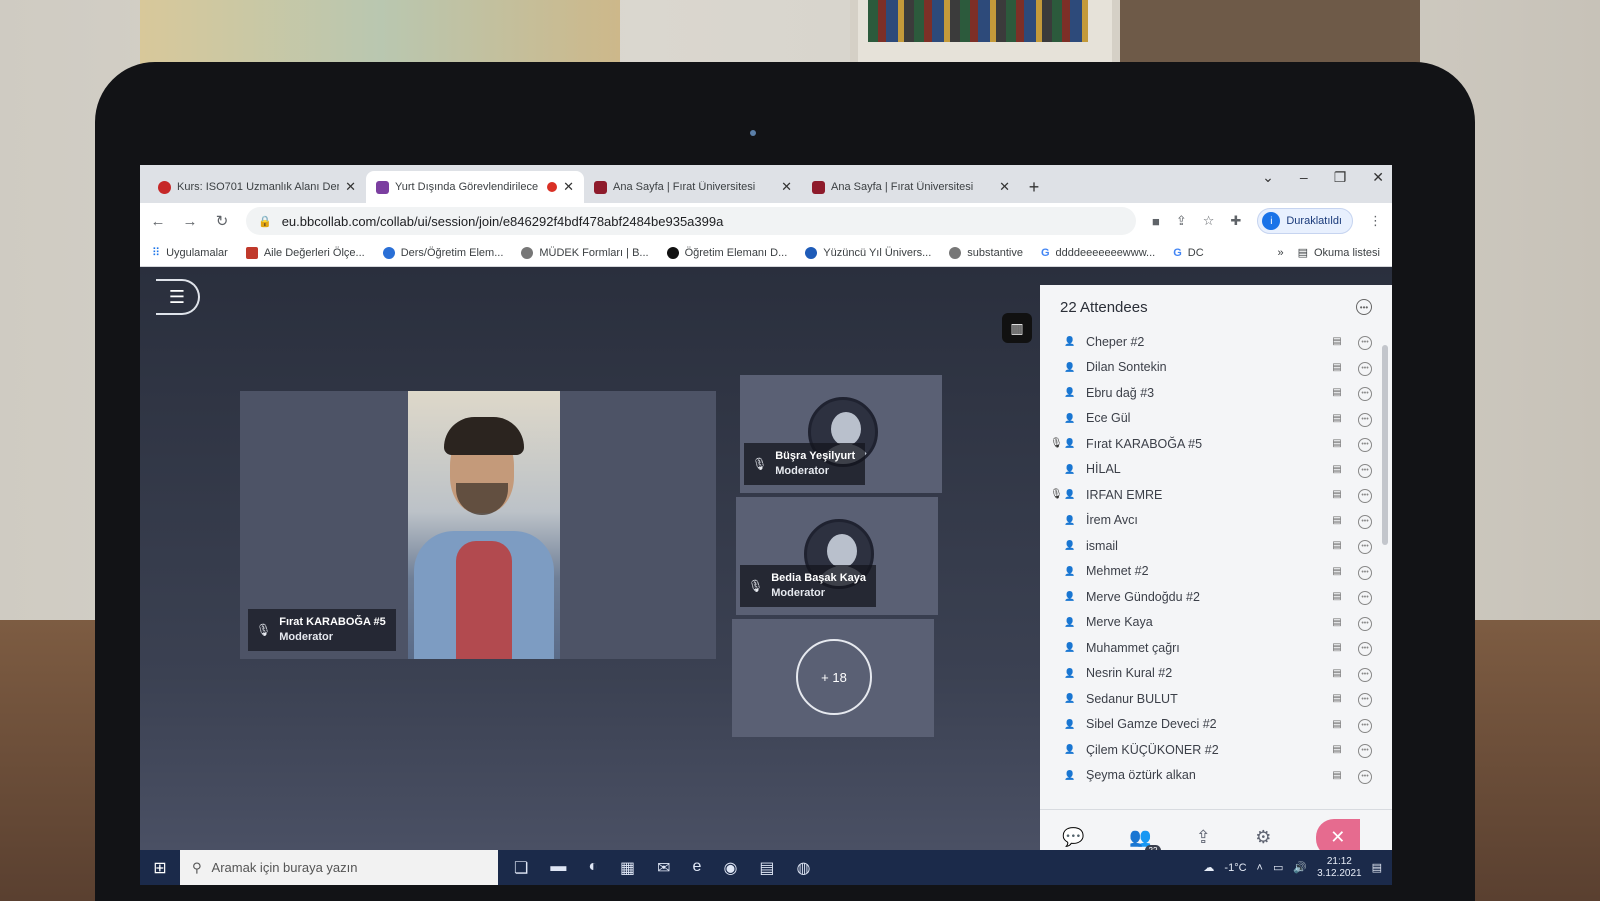  Describe the element at coordinates (1210, 521) in the screenshot. I see `attendee-row: 👤 İrem Avcı ▤ •••` at that location.